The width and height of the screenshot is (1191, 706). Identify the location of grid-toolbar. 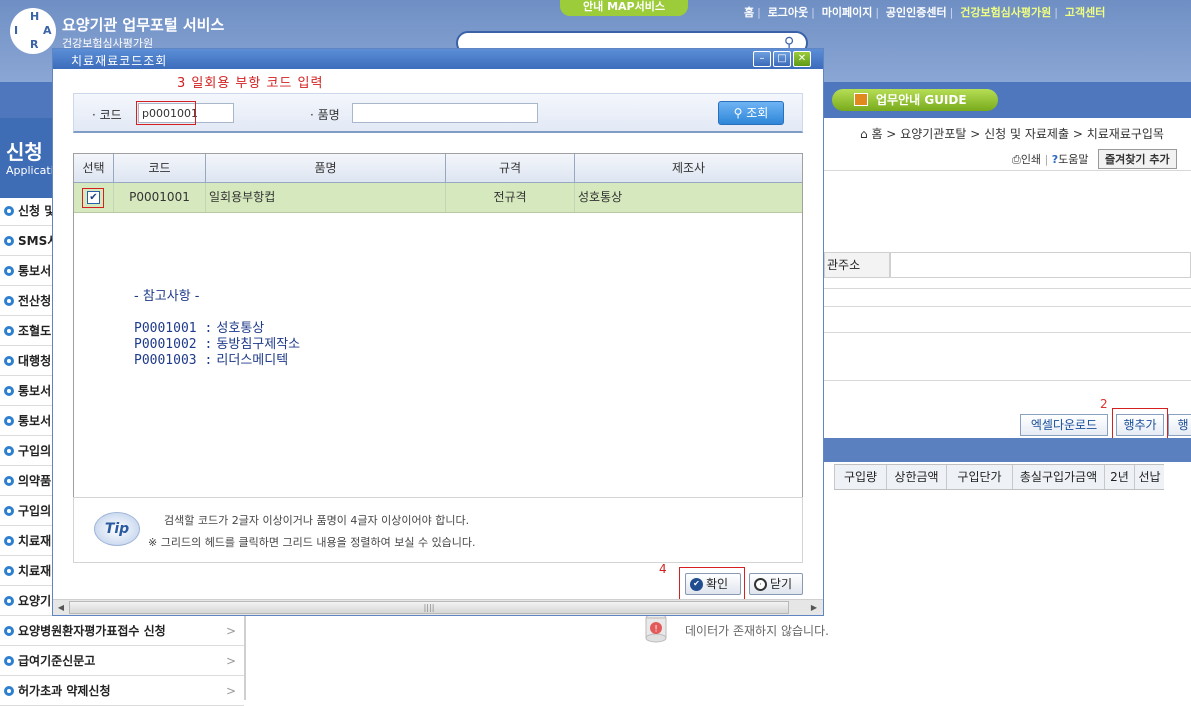
(1007, 450).